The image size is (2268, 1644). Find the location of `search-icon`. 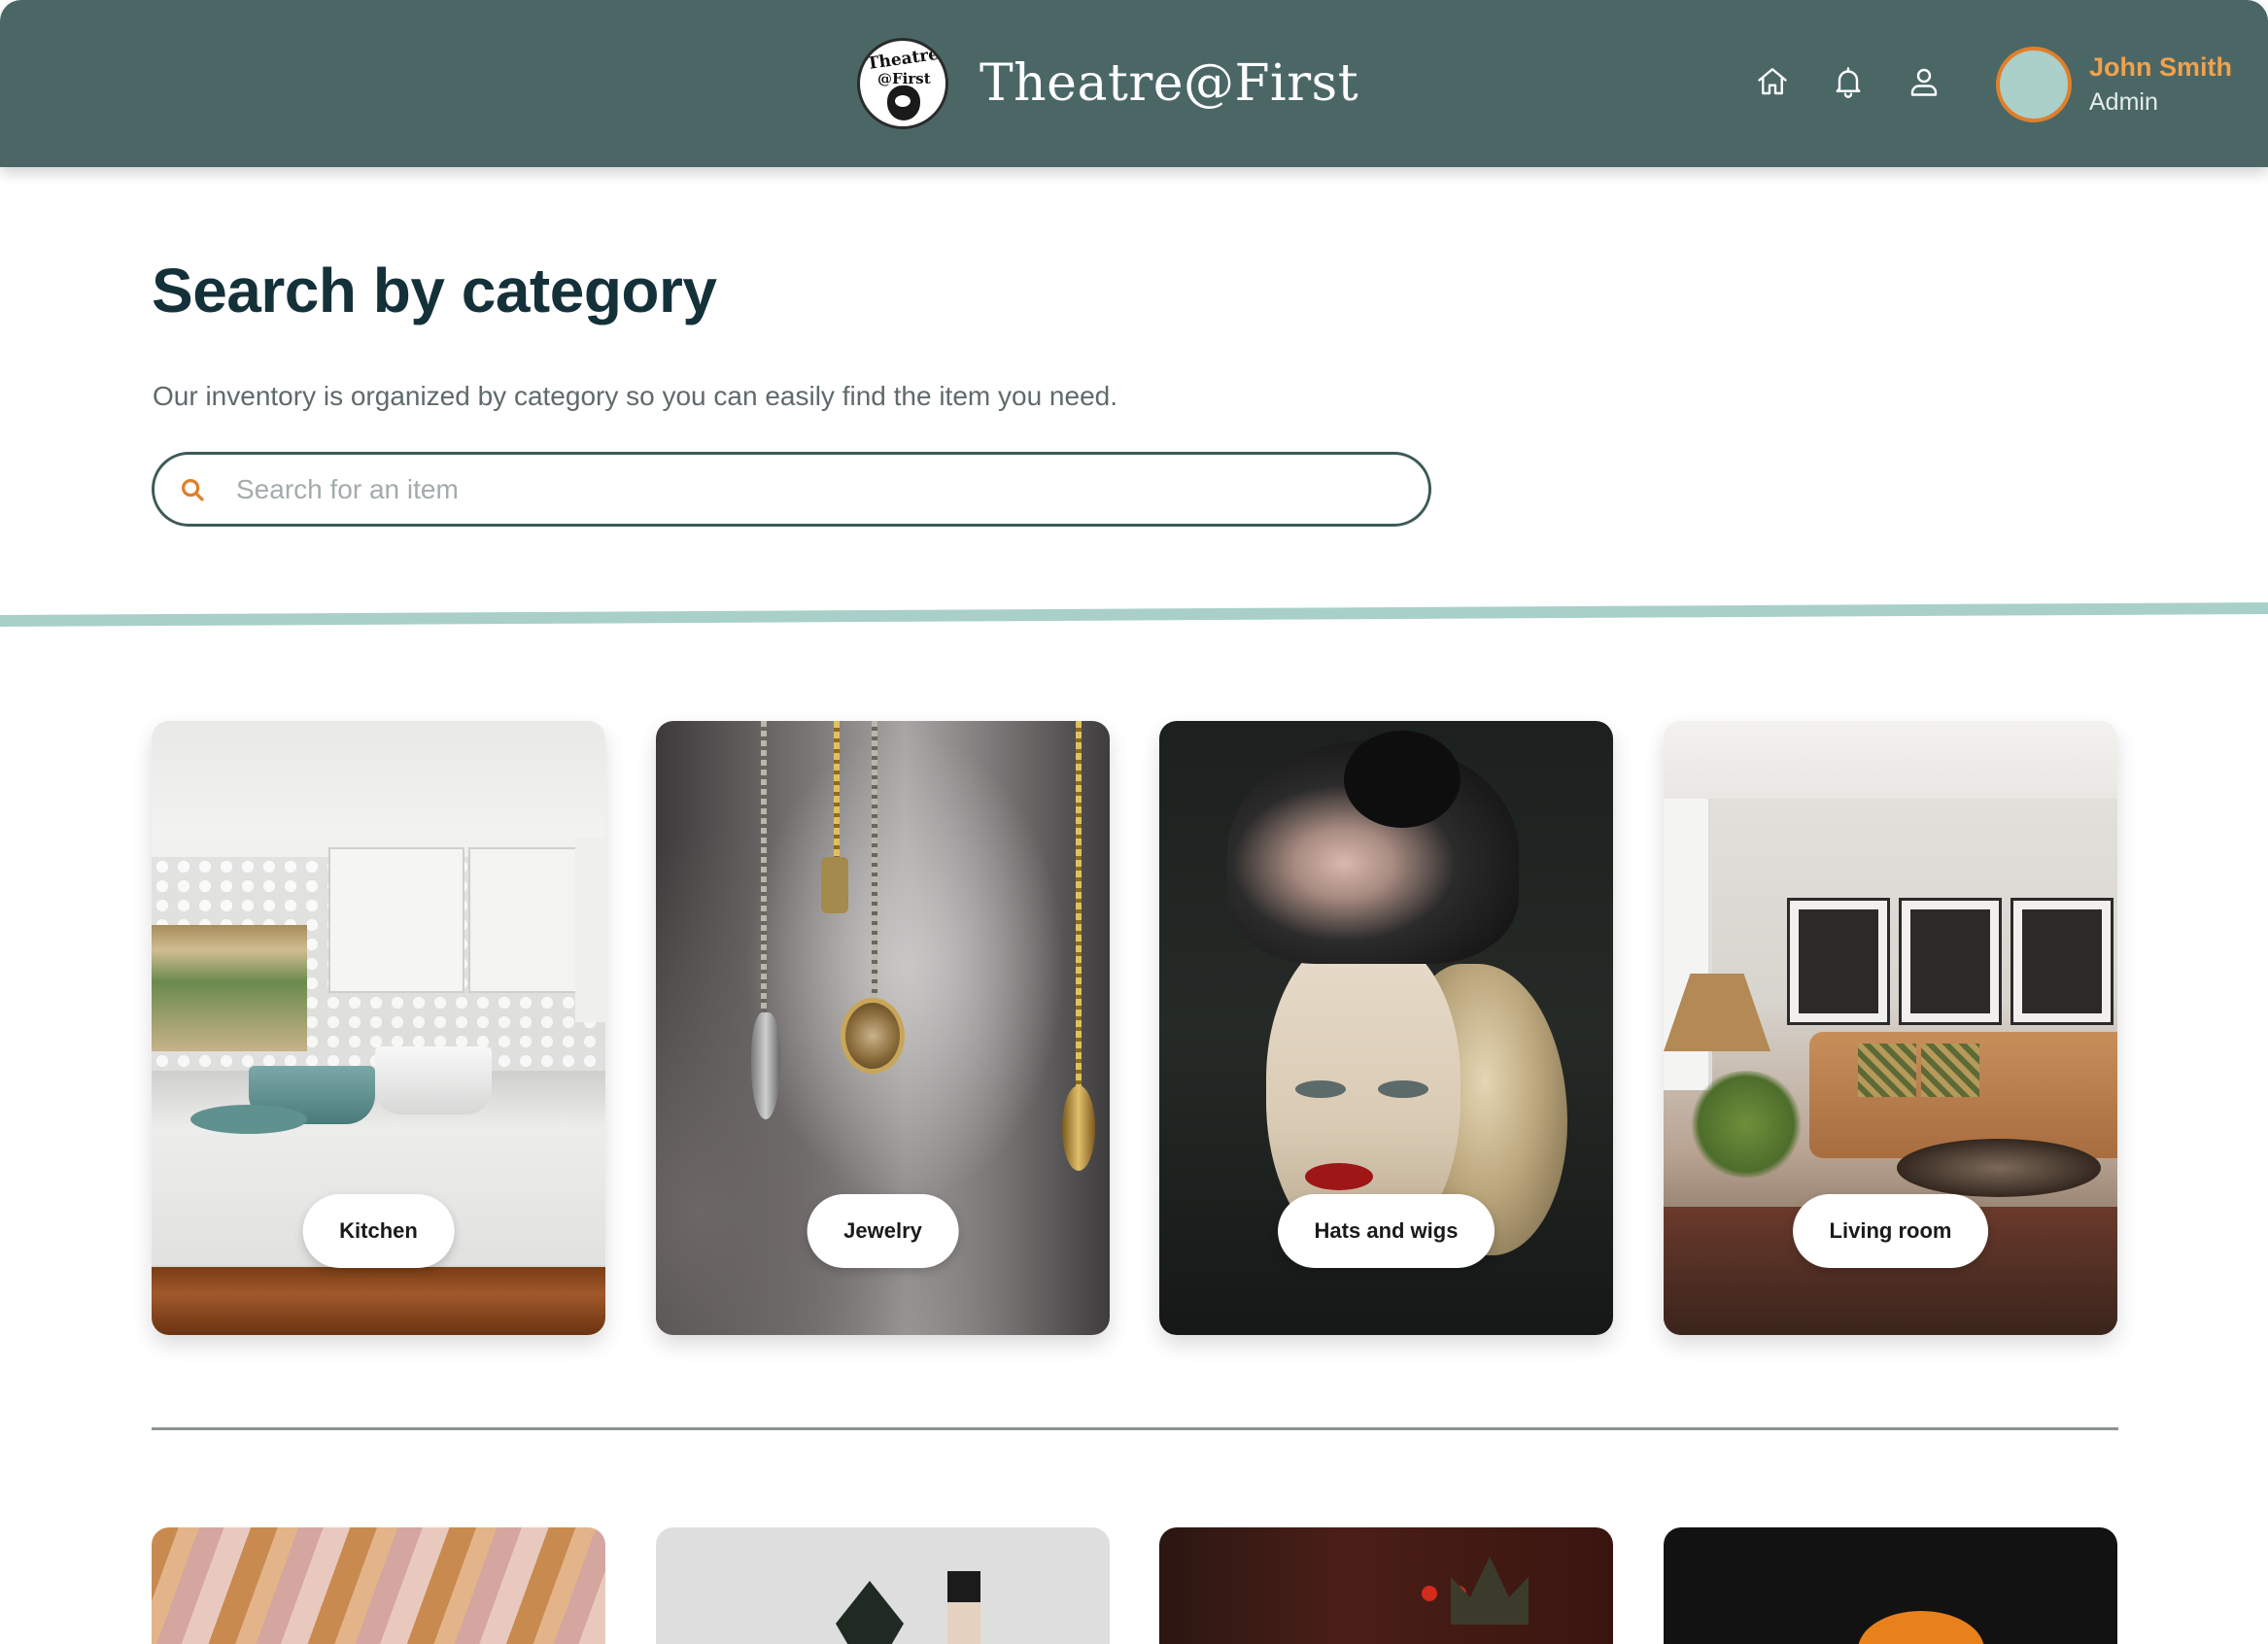

search-icon is located at coordinates (192, 489).